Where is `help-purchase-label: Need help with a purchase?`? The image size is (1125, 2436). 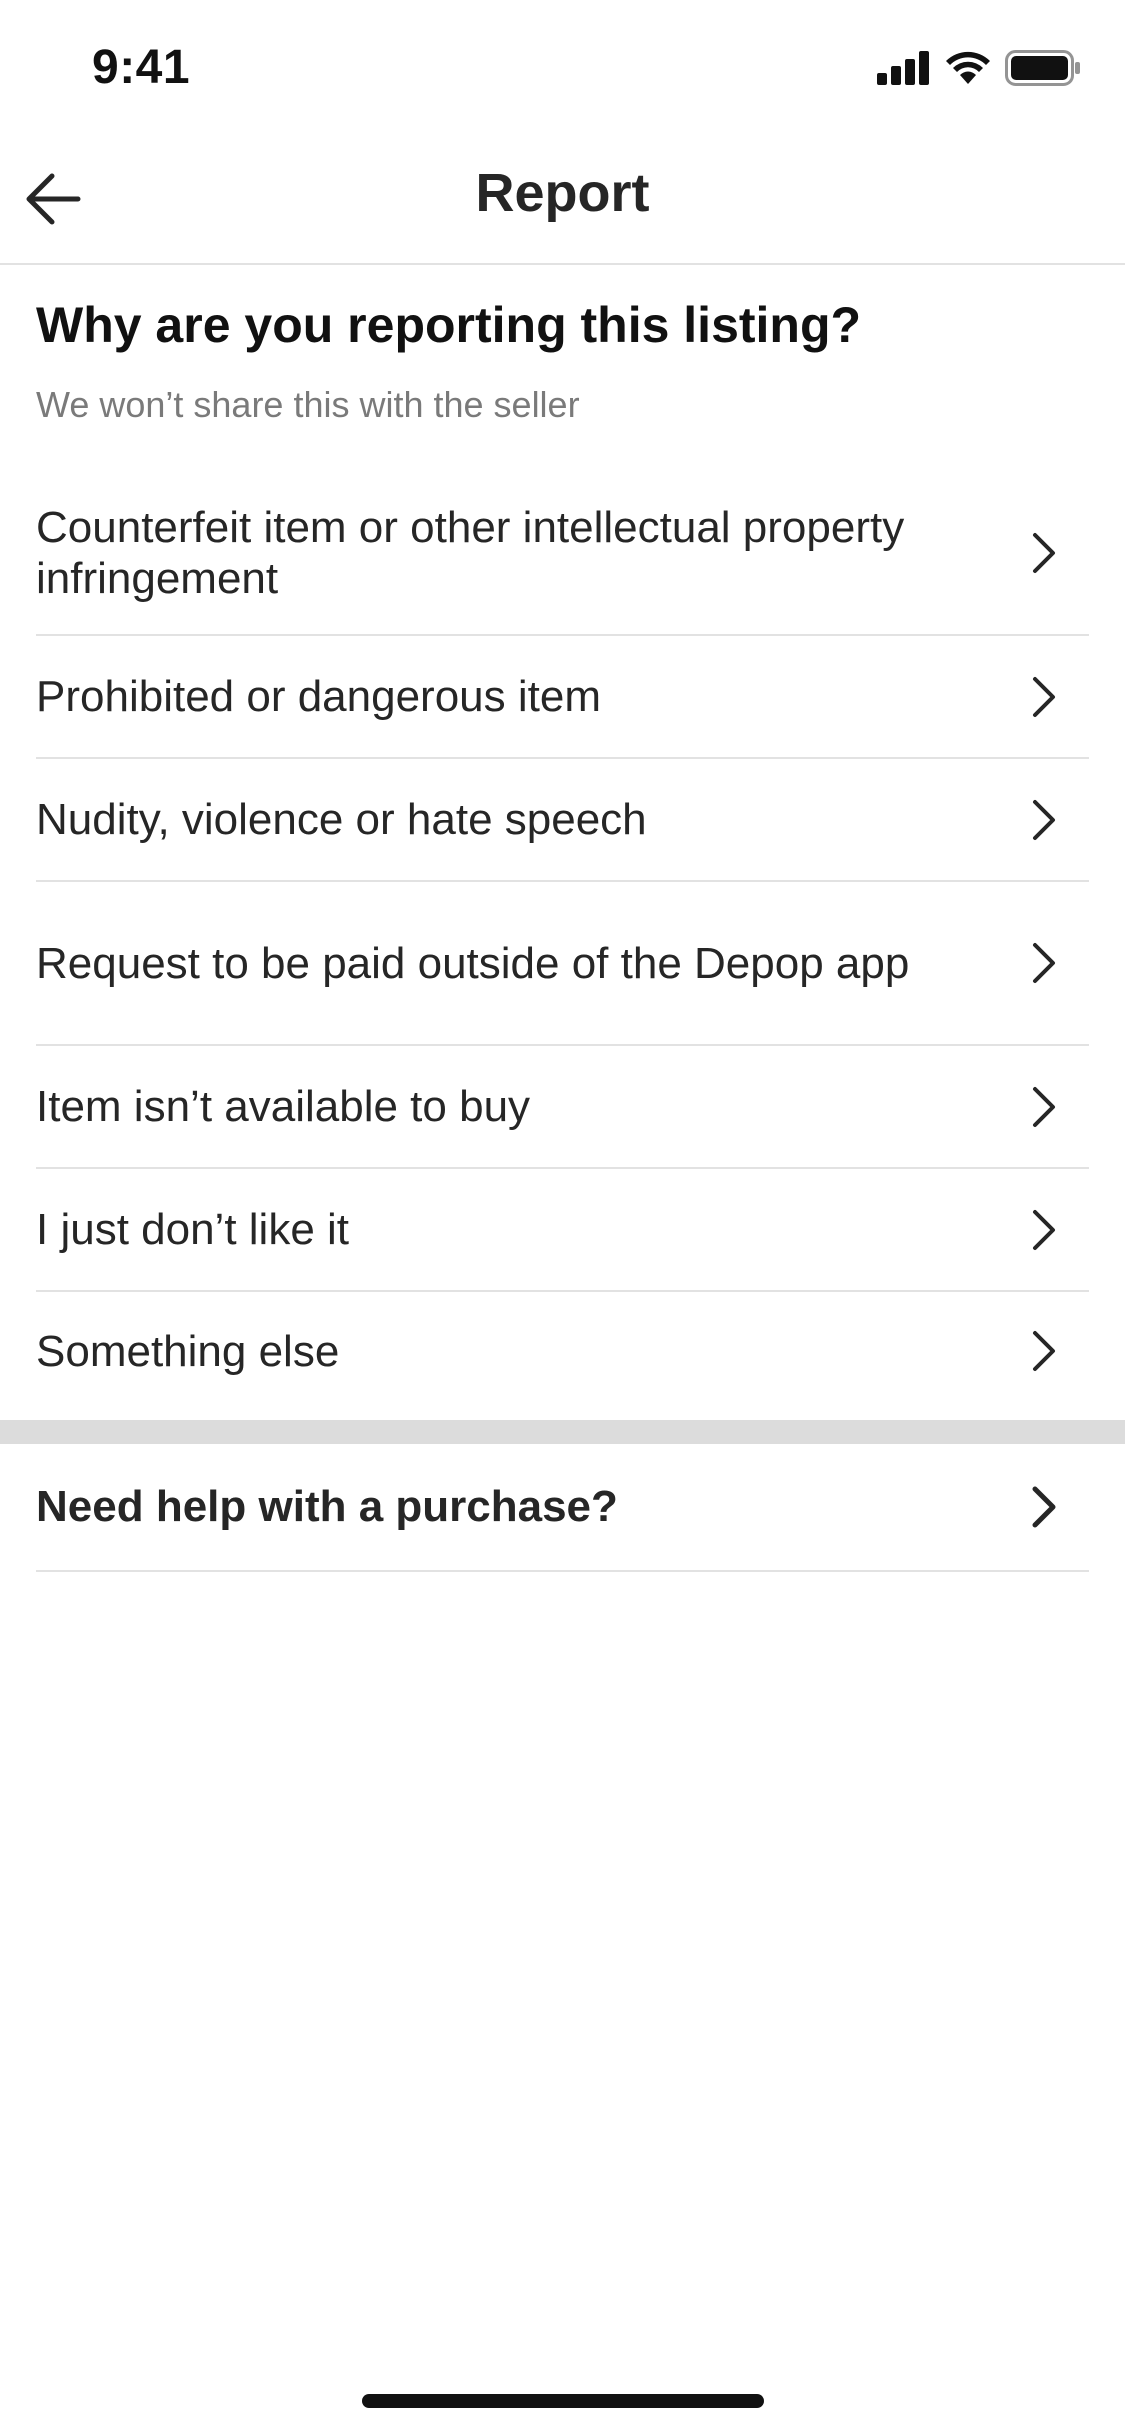
help-purchase-label: Need help with a purchase? is located at coordinates (327, 1506).